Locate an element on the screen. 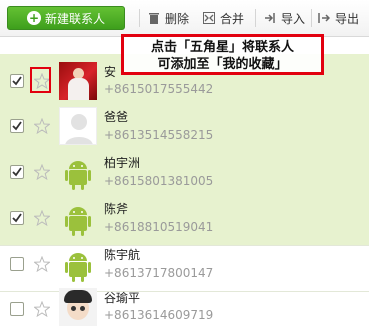 Image resolution: width=369 pixels, height=330 pixels. contact-row: 谷瑜平 +8613614609719 is located at coordinates (184, 307).